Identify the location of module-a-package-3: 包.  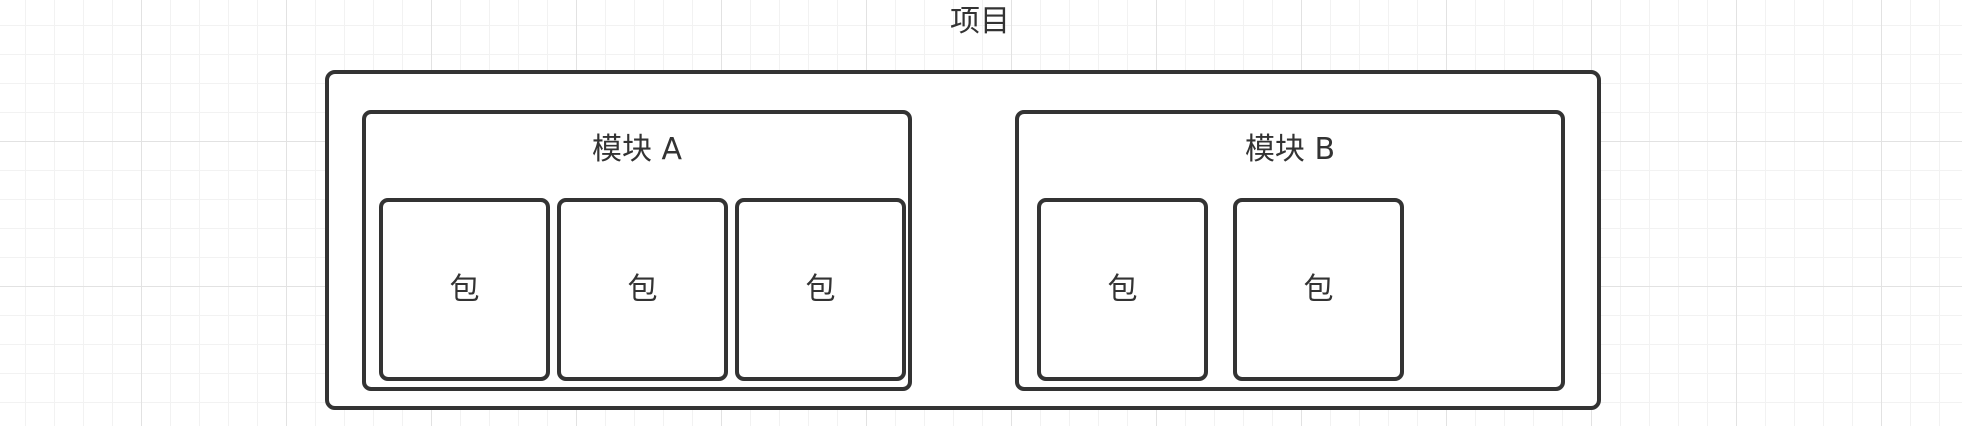
(820, 289).